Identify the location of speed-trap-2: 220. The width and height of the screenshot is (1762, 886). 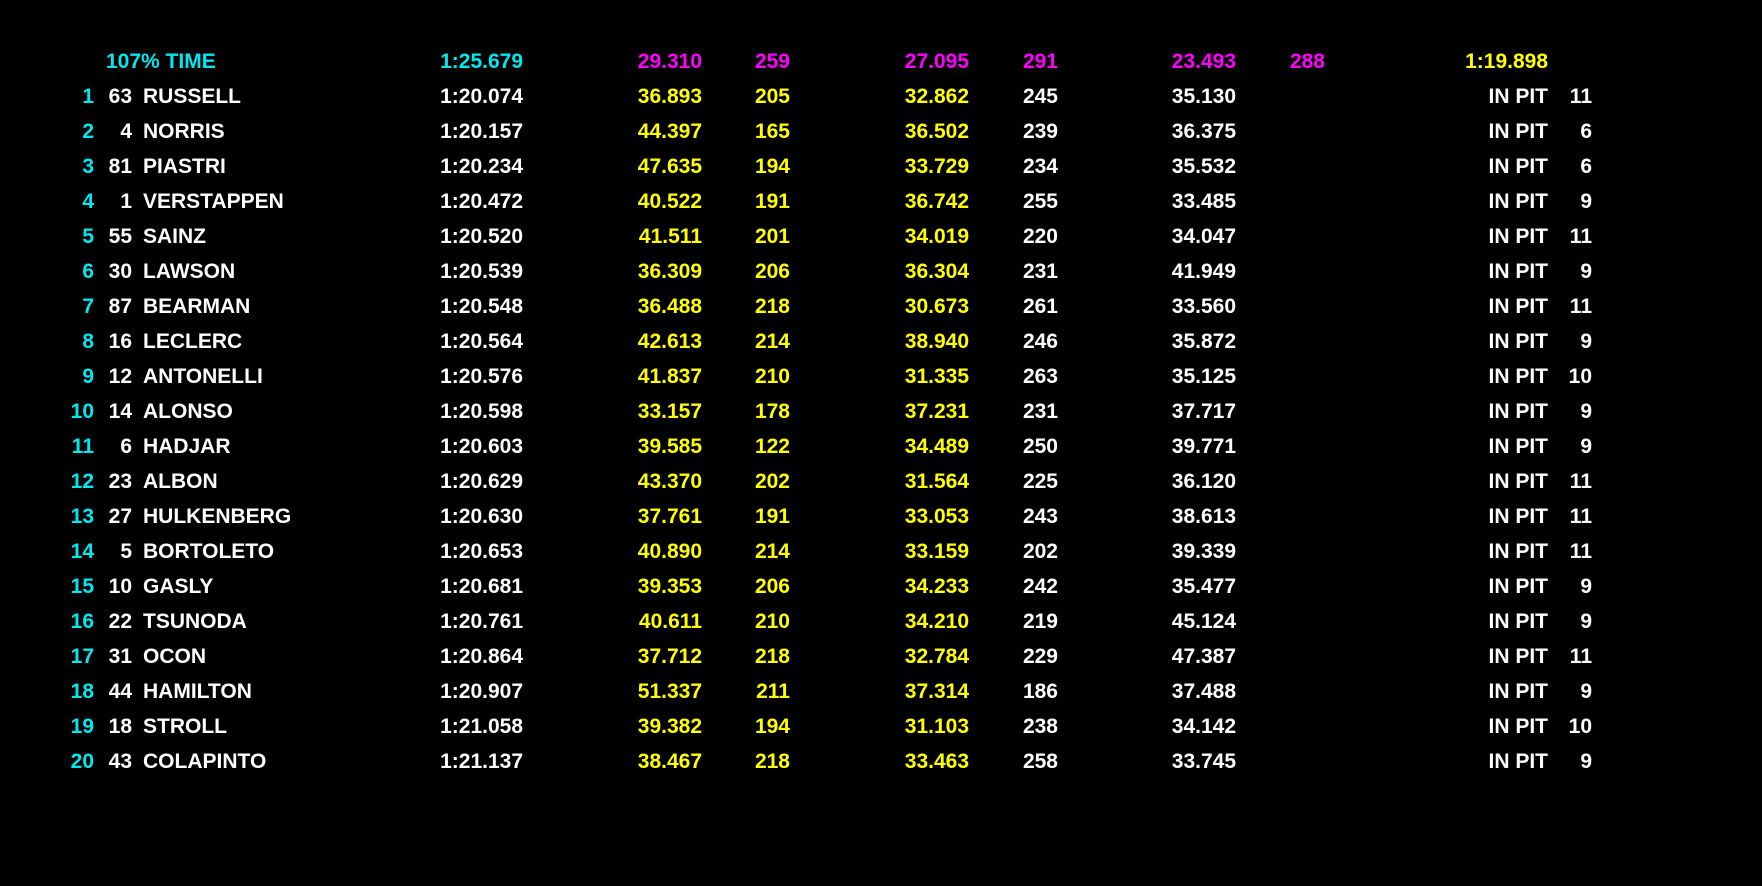
(1040, 236).